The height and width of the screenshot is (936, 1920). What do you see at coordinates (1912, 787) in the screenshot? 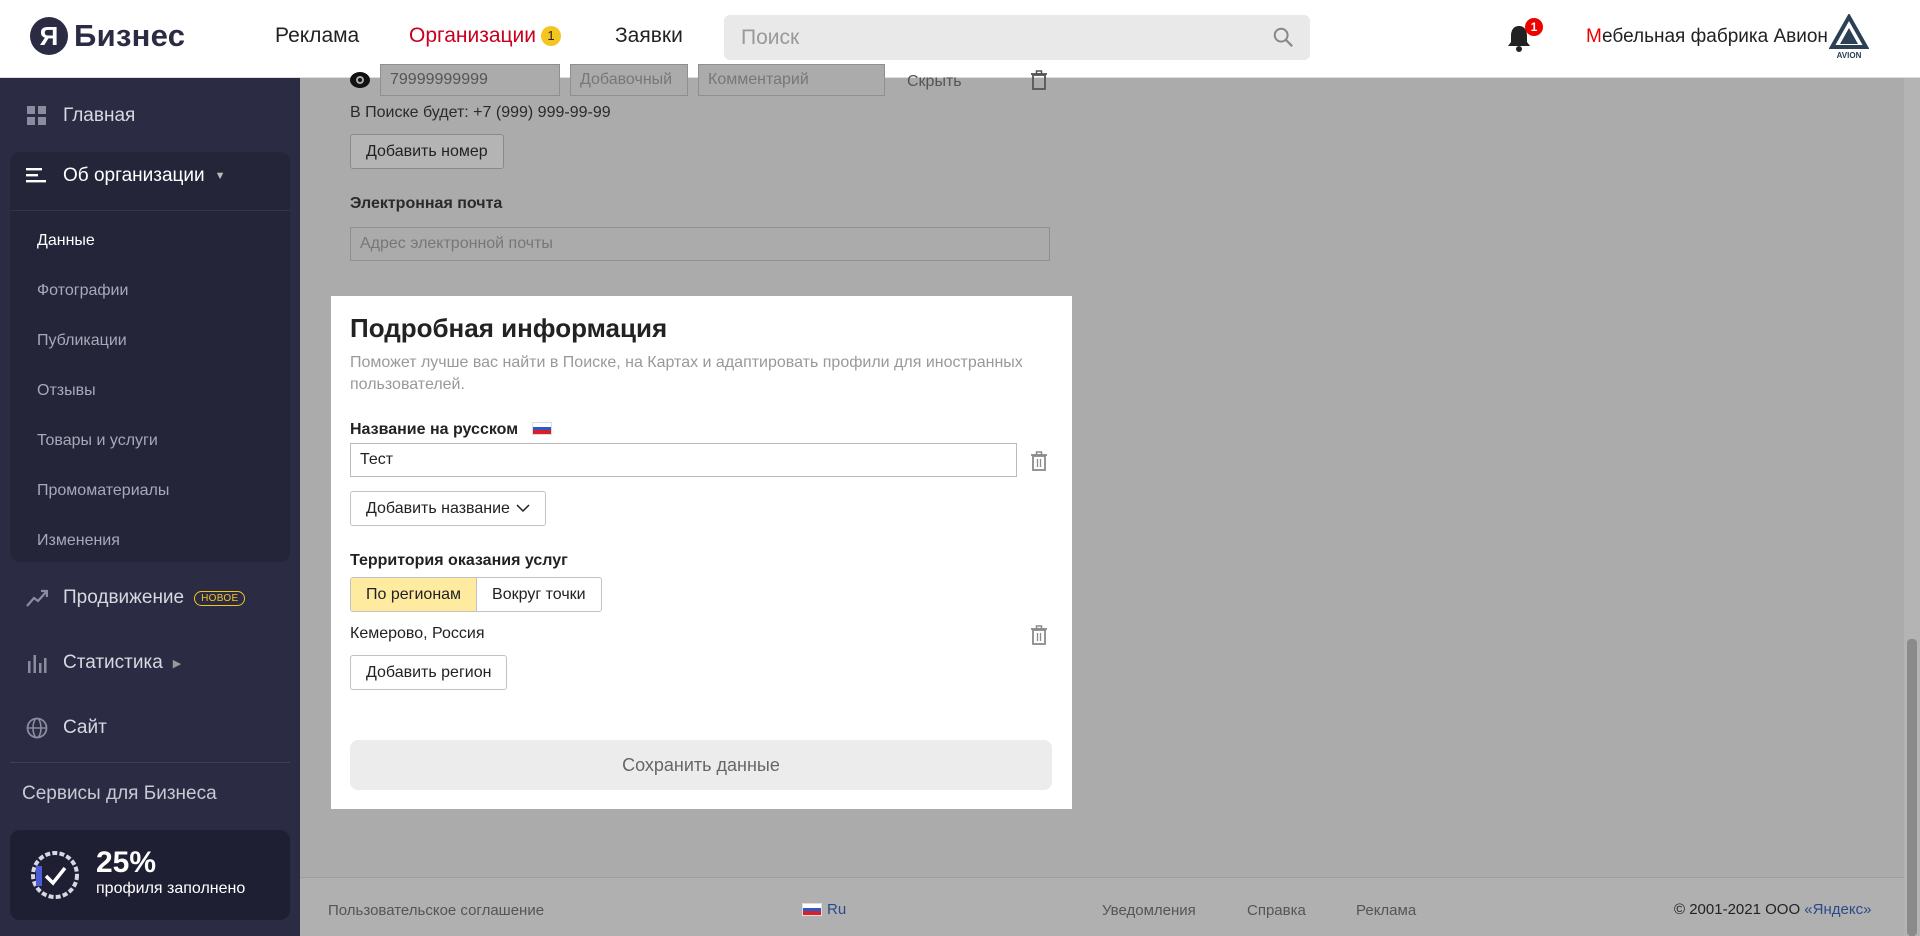
I see `scrollbar-thumb` at bounding box center [1912, 787].